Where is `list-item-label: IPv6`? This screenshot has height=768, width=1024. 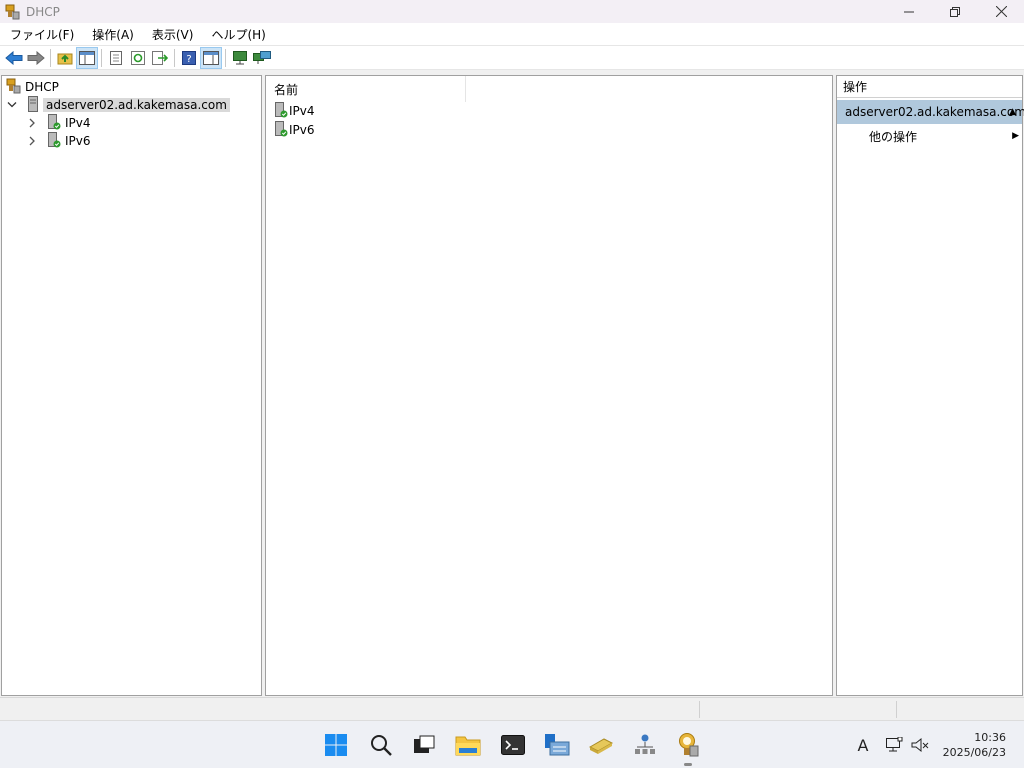 list-item-label: IPv6 is located at coordinates (302, 130).